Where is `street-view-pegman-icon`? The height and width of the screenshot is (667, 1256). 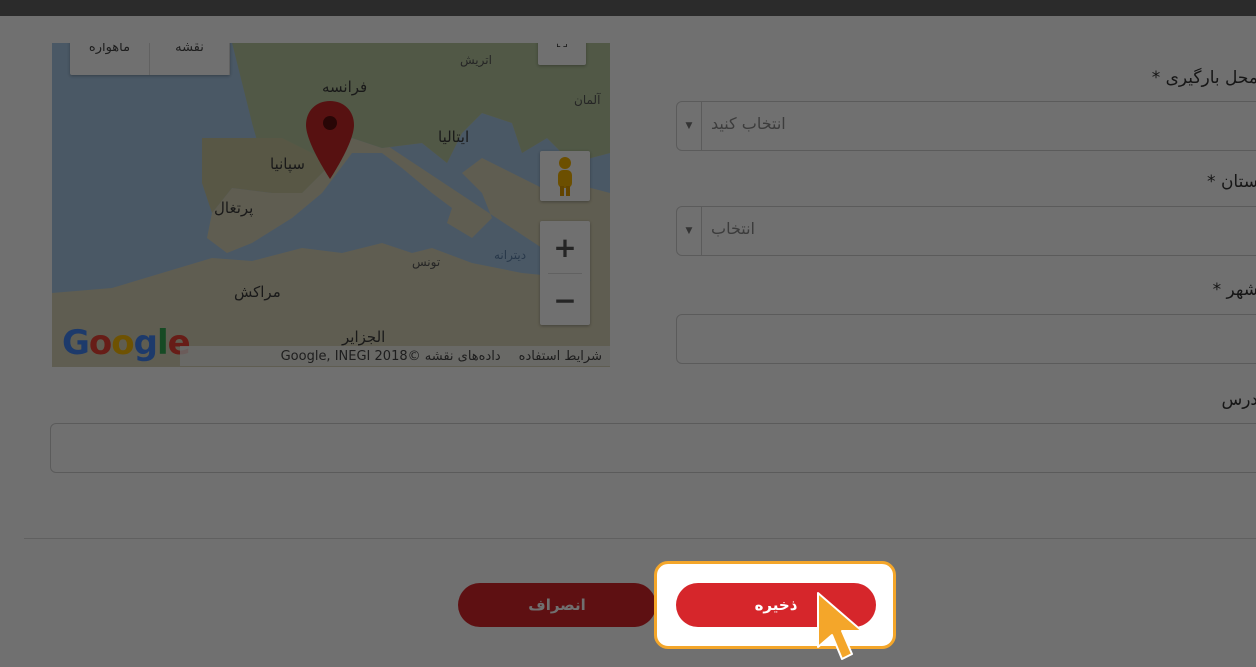 street-view-pegman-icon is located at coordinates (565, 176).